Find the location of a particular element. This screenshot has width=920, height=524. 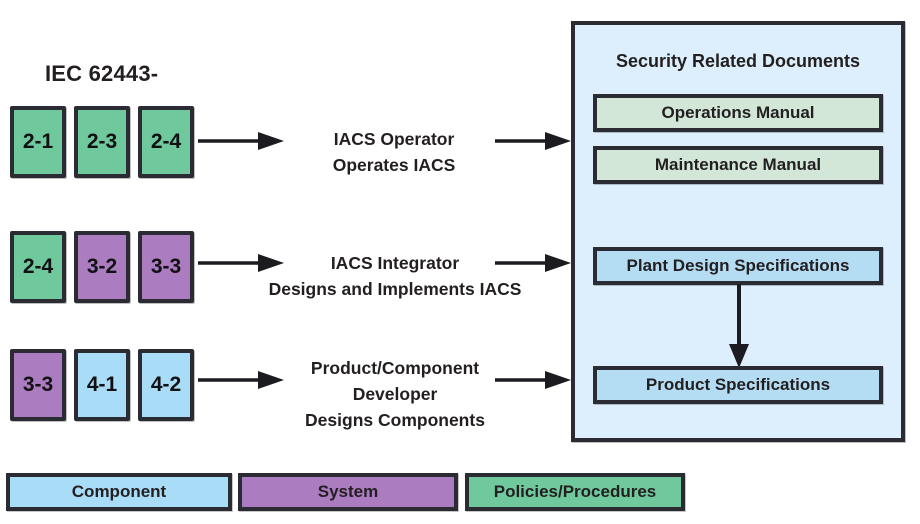

panel-title: Security Related Documents is located at coordinates (738, 61).